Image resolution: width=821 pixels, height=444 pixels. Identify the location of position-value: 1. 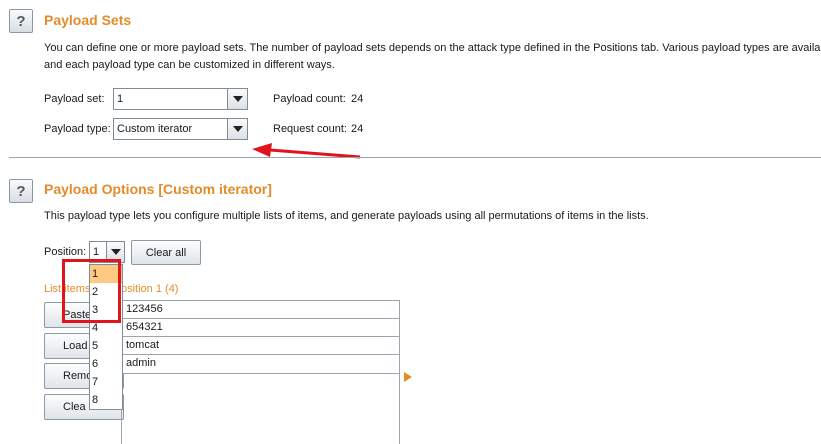
(96, 252).